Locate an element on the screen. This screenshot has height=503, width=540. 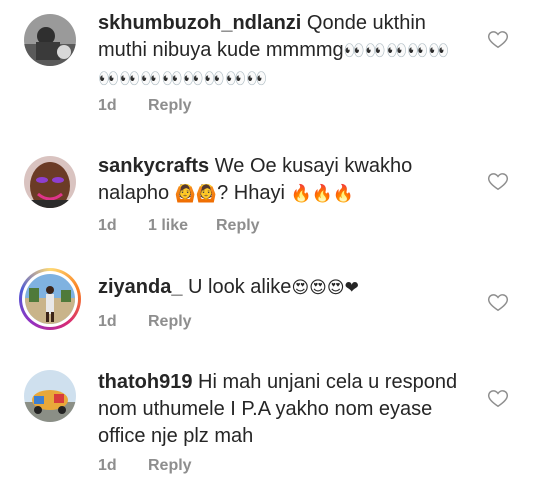
avatar-image is located at coordinates (50, 299).